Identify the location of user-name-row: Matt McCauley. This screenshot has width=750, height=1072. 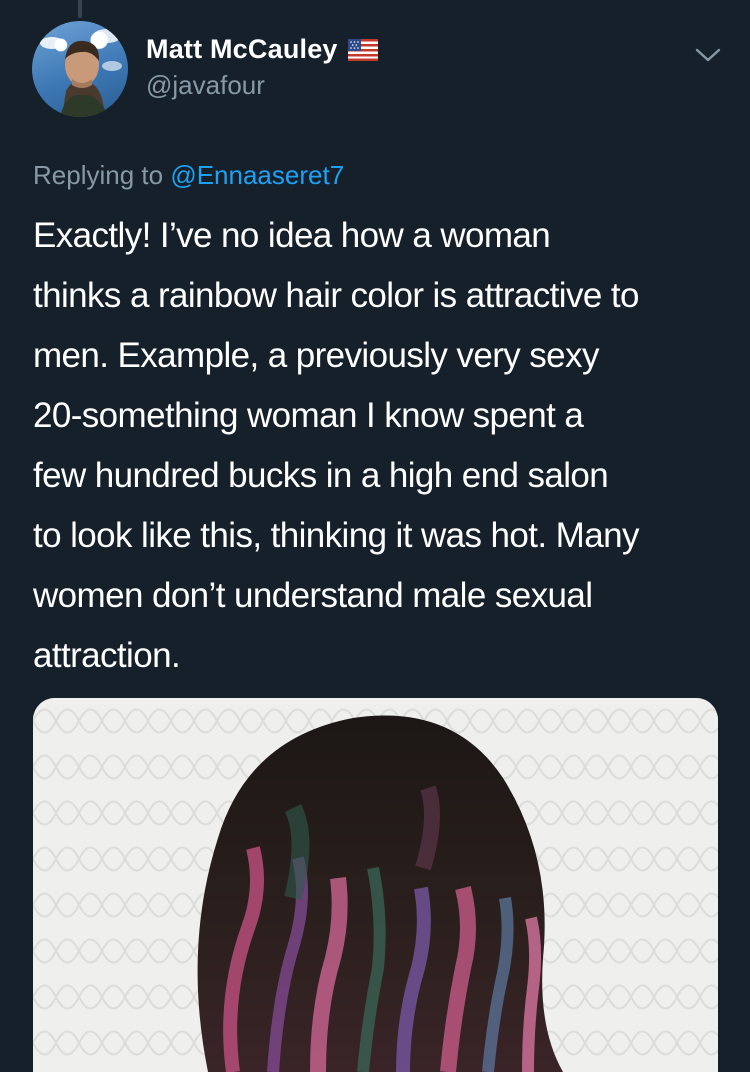
(262, 49).